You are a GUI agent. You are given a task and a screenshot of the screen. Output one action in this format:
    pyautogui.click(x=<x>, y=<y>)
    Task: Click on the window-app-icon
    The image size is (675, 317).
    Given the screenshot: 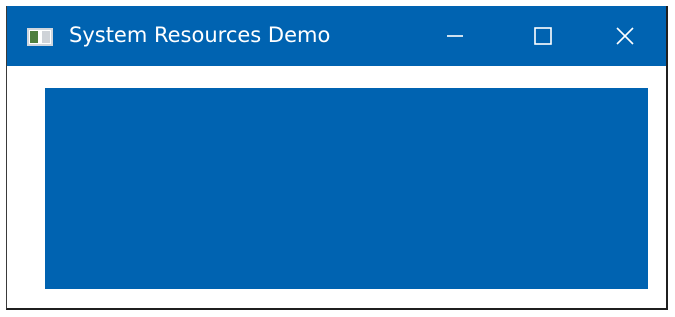 What is the action you would take?
    pyautogui.click(x=40, y=37)
    